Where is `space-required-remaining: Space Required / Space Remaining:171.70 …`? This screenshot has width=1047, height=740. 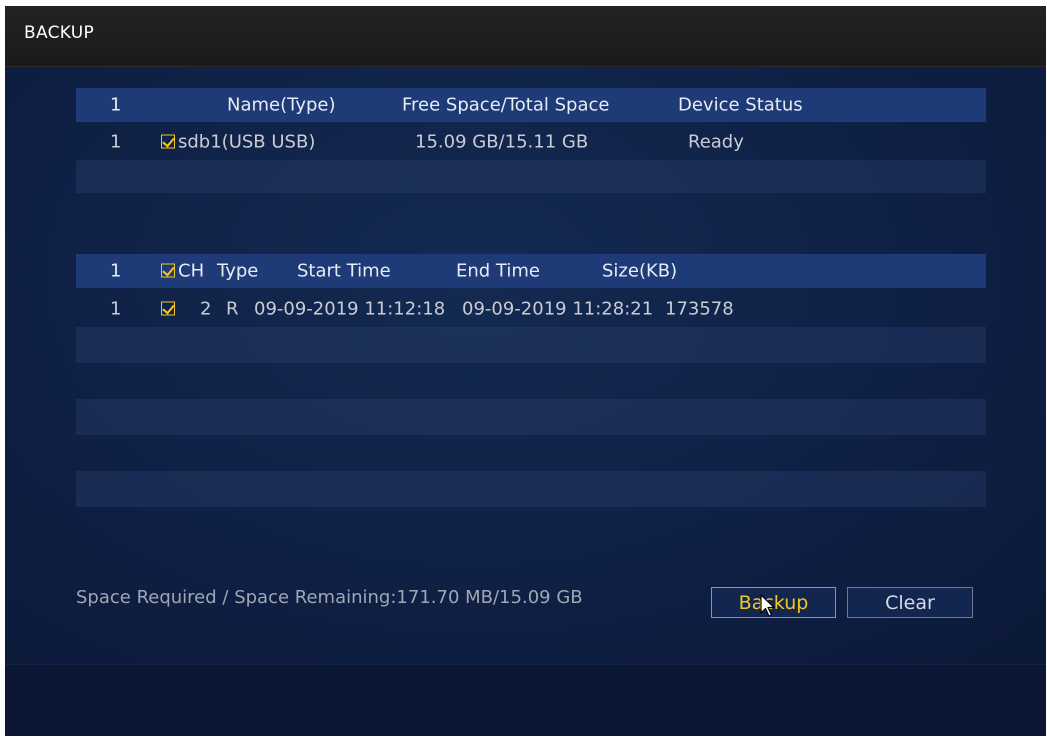
space-required-remaining: Space Required / Space Remaining:171.70 … is located at coordinates (329, 597).